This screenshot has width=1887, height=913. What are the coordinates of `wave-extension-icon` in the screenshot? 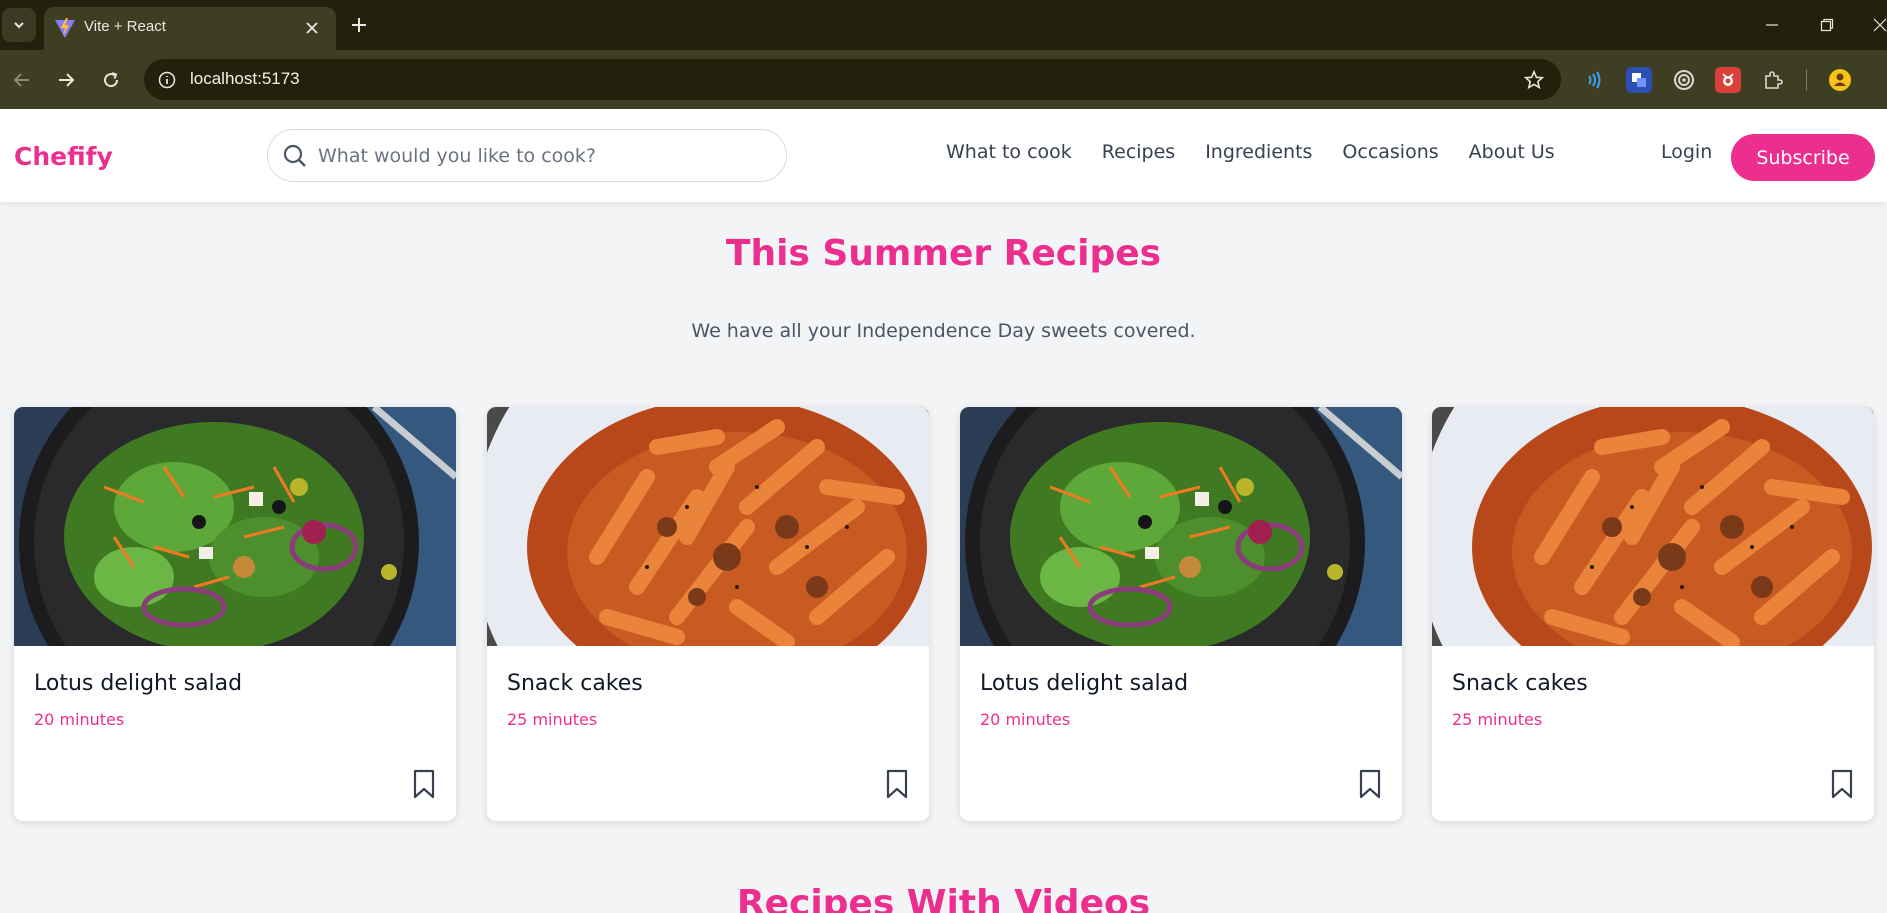 It's located at (1594, 80).